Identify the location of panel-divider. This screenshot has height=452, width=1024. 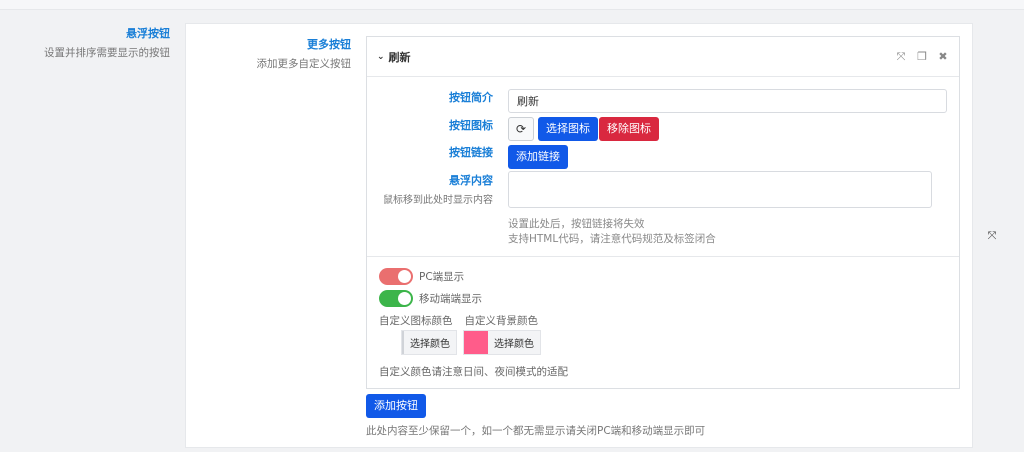
(663, 256).